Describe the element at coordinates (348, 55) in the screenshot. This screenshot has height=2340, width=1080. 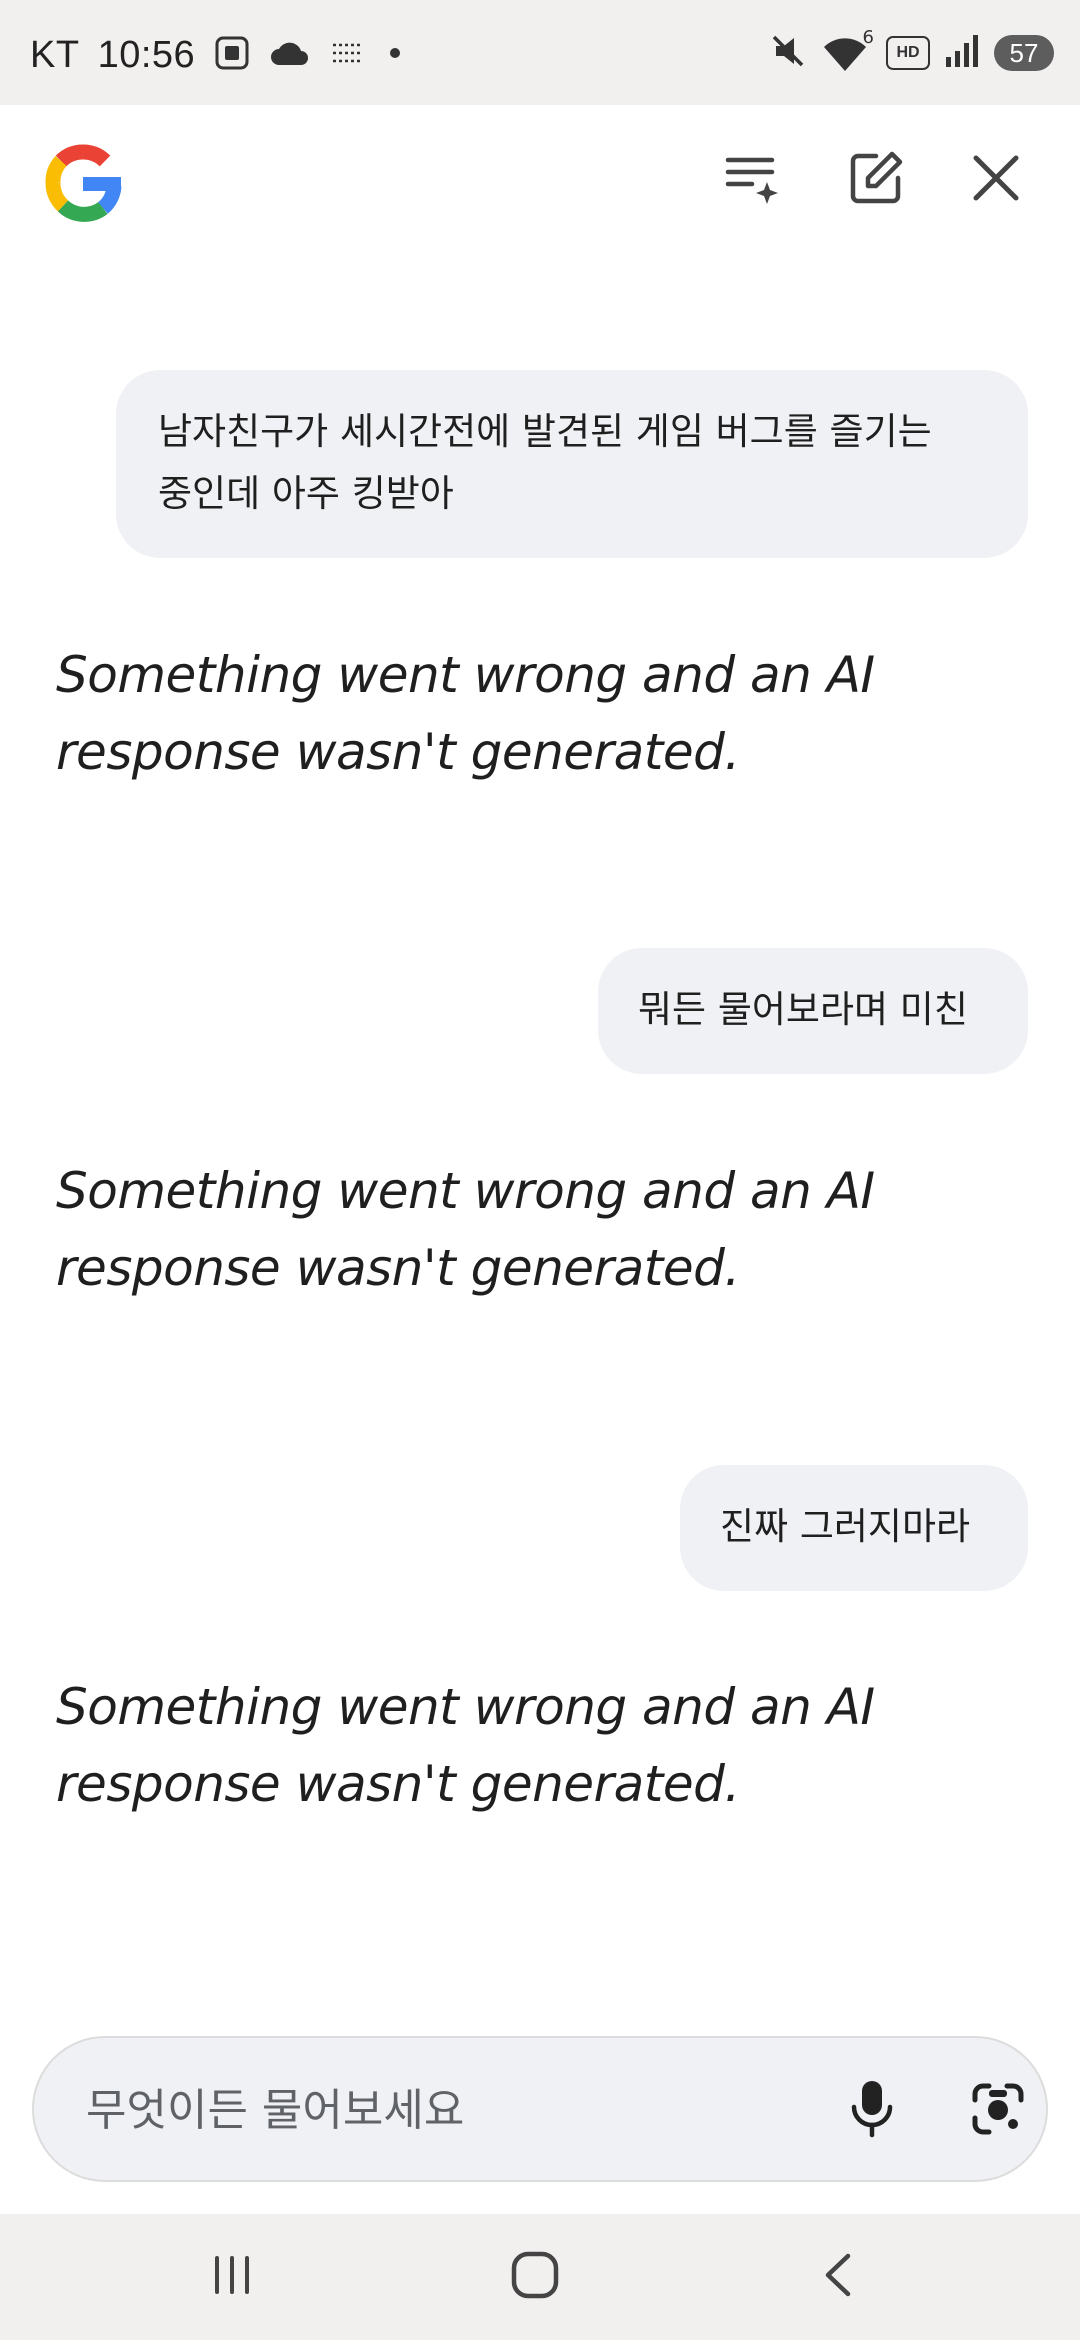
I see `data-sync-icon` at that location.